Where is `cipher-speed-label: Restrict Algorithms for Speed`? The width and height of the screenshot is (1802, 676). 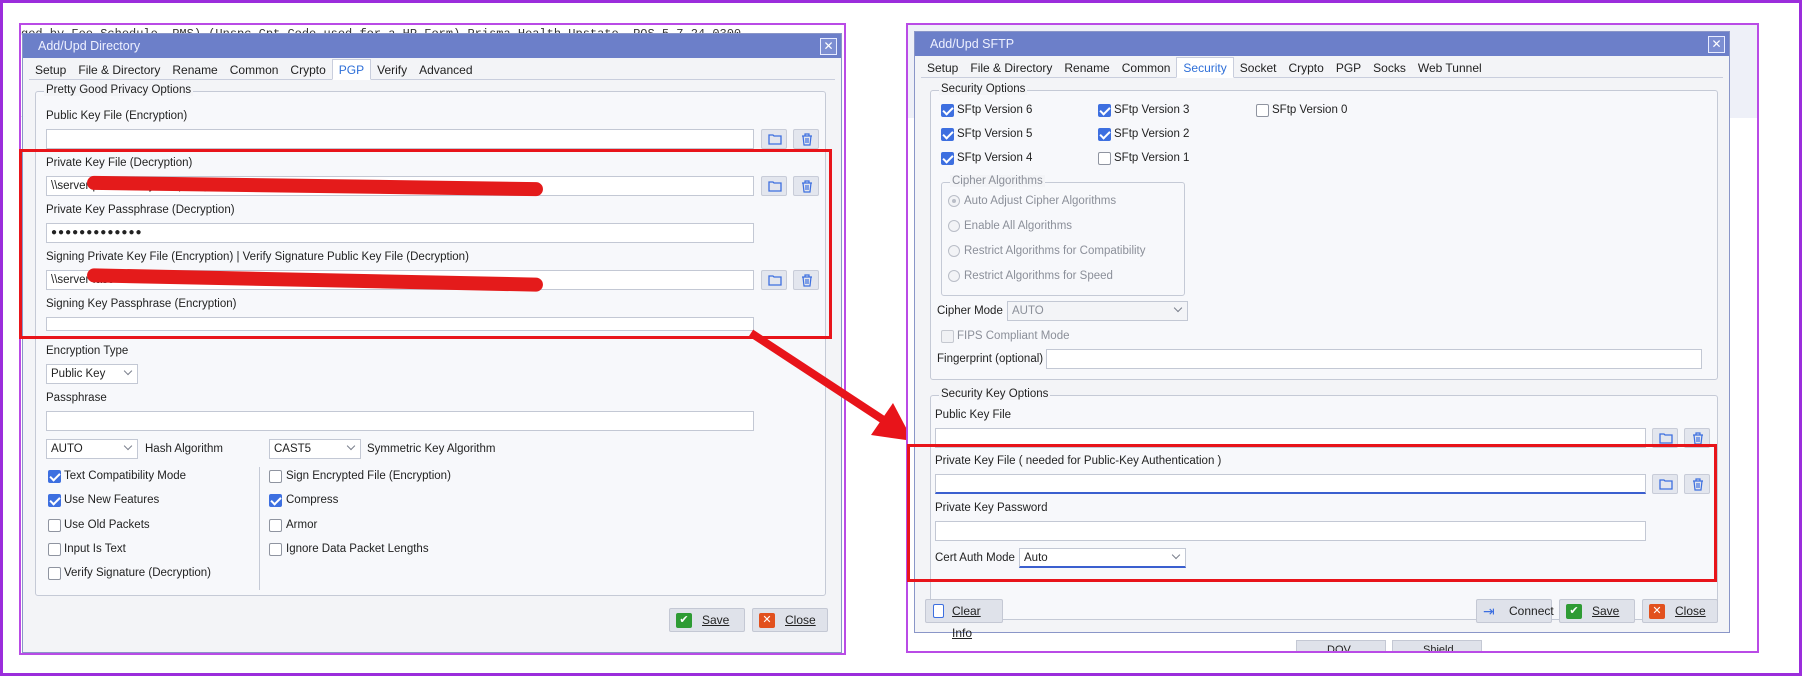
cipher-speed-label: Restrict Algorithms for Speed is located at coordinates (1038, 276).